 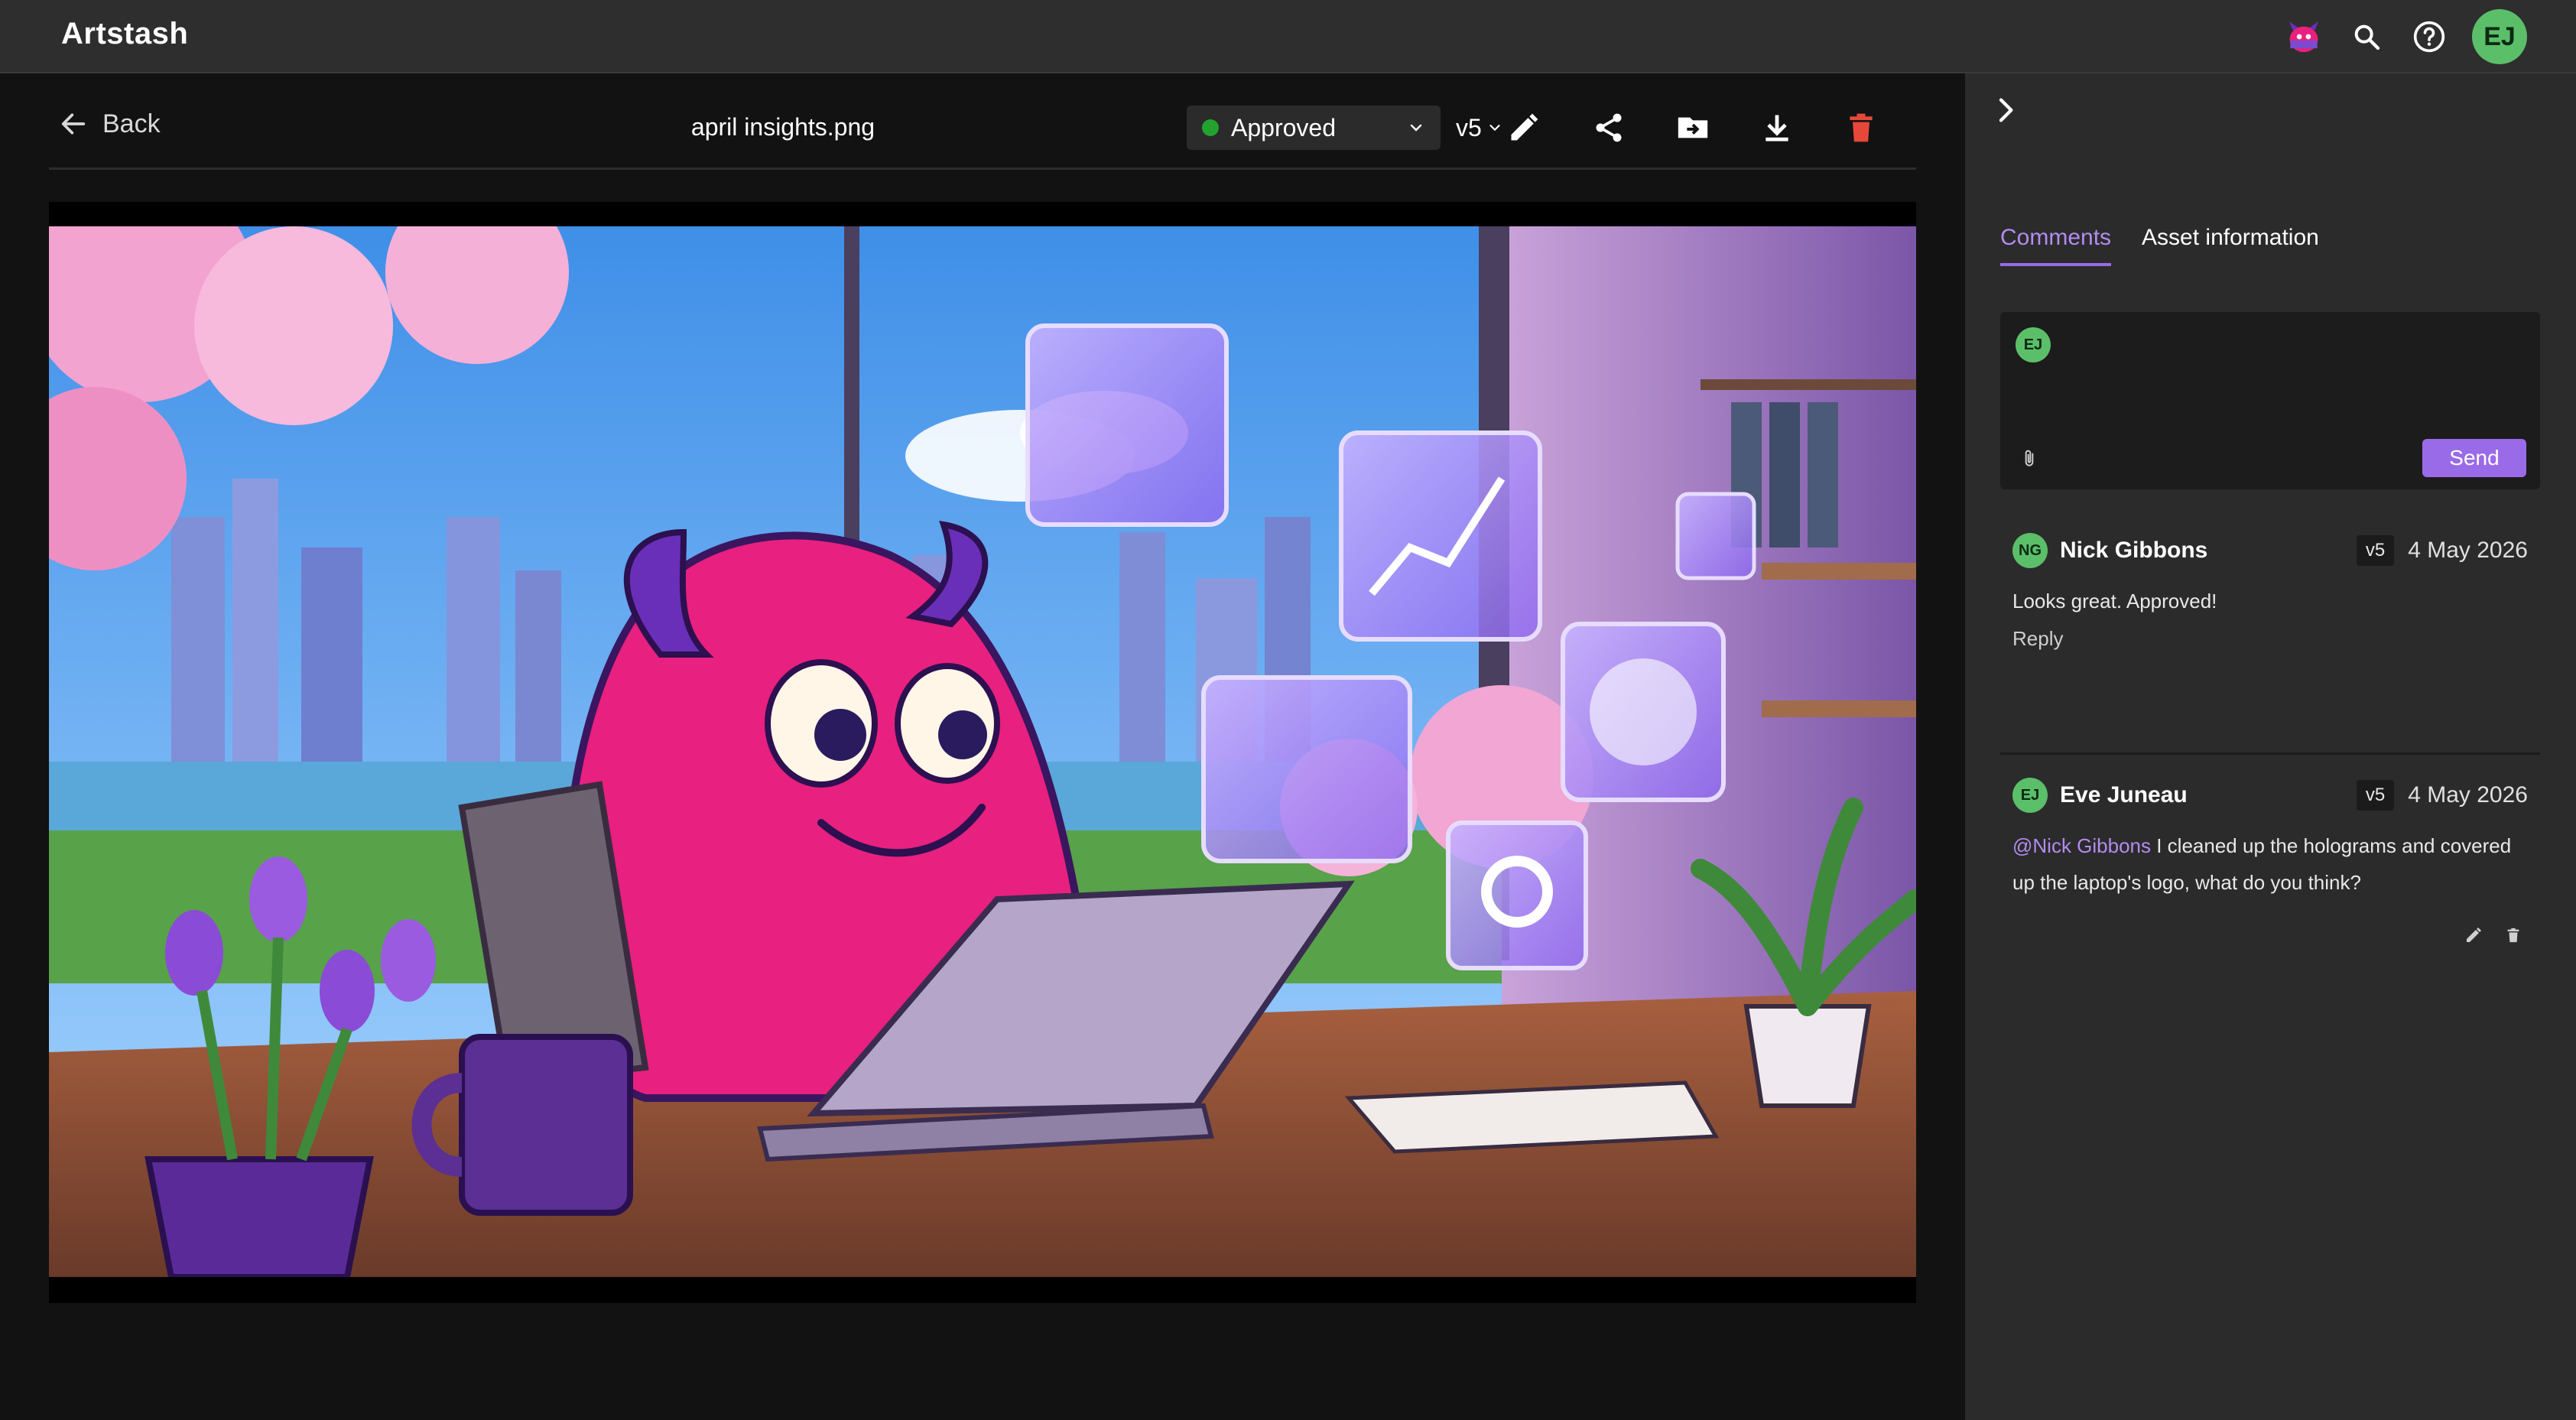 I want to click on app-logo: Artstash, so click(x=125, y=34).